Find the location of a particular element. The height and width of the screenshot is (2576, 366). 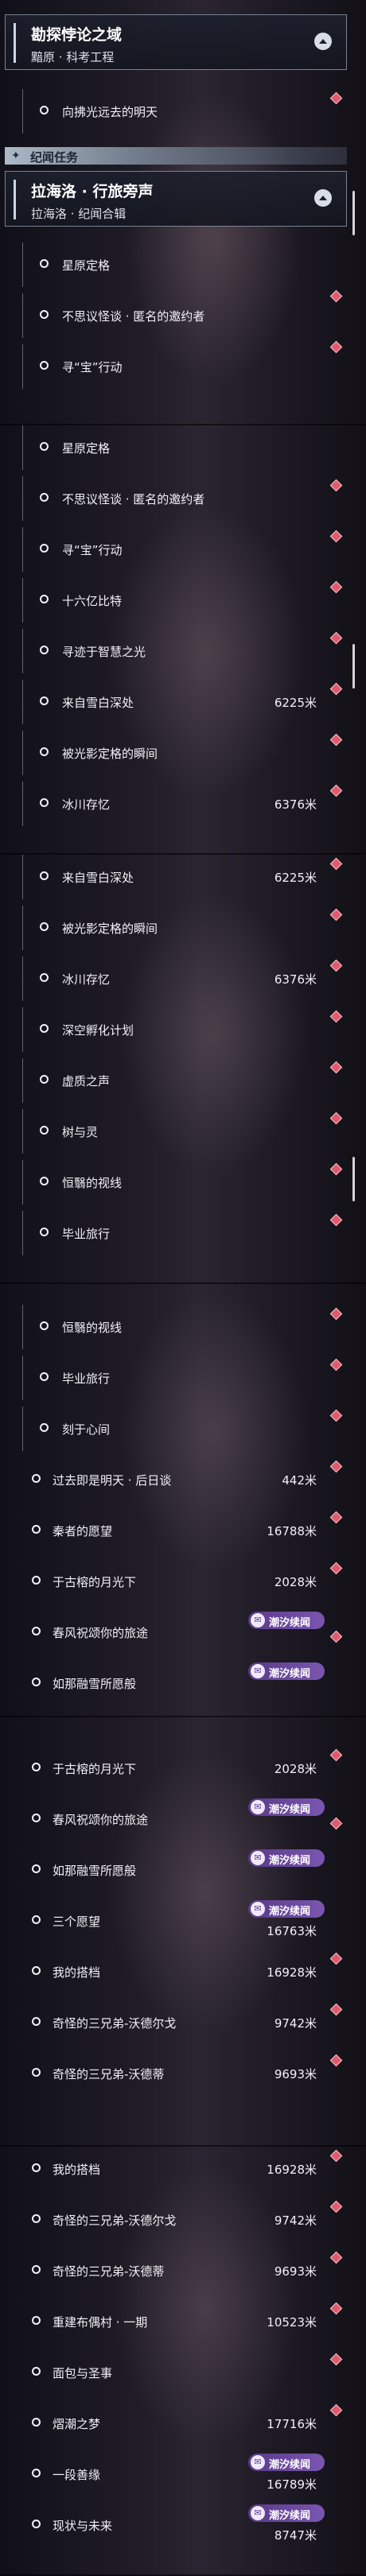

quest-row: 重建布偶村 · 一期 10523米 is located at coordinates (176, 2322).